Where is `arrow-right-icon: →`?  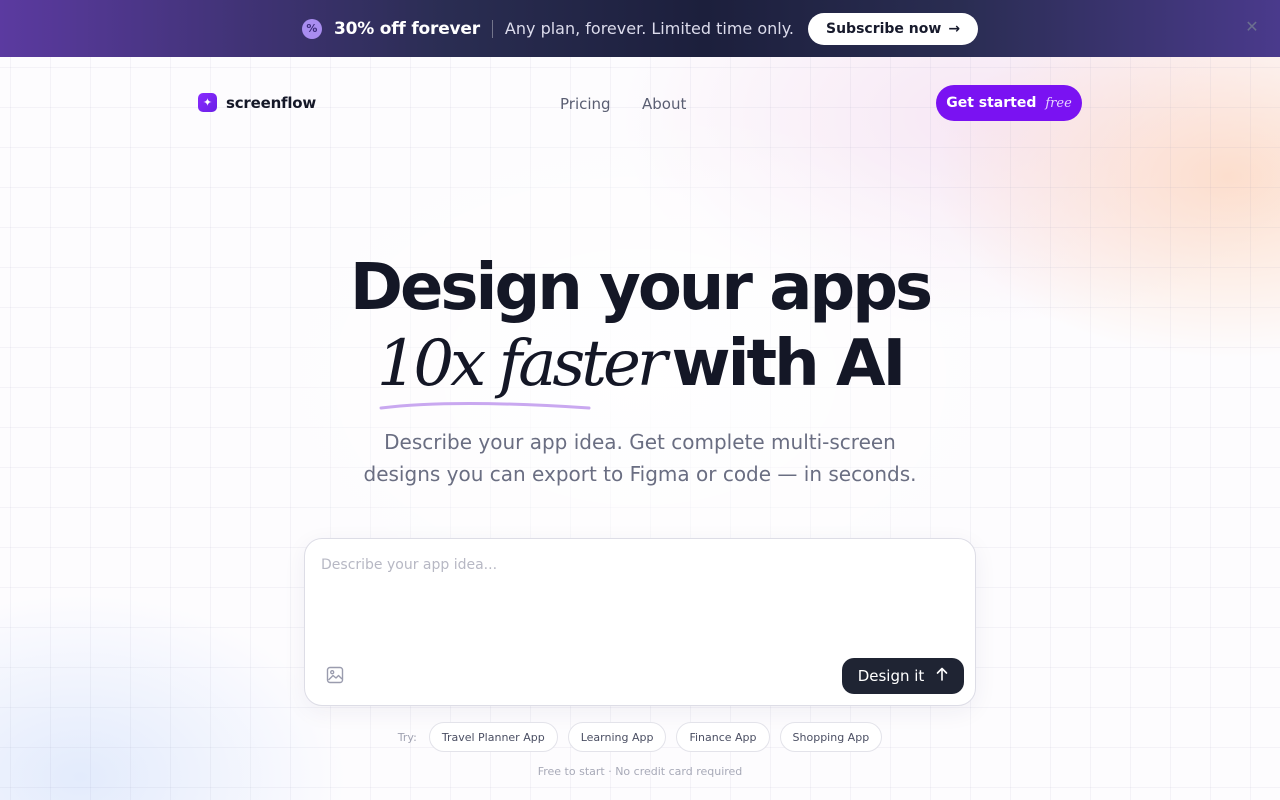 arrow-right-icon: → is located at coordinates (954, 28).